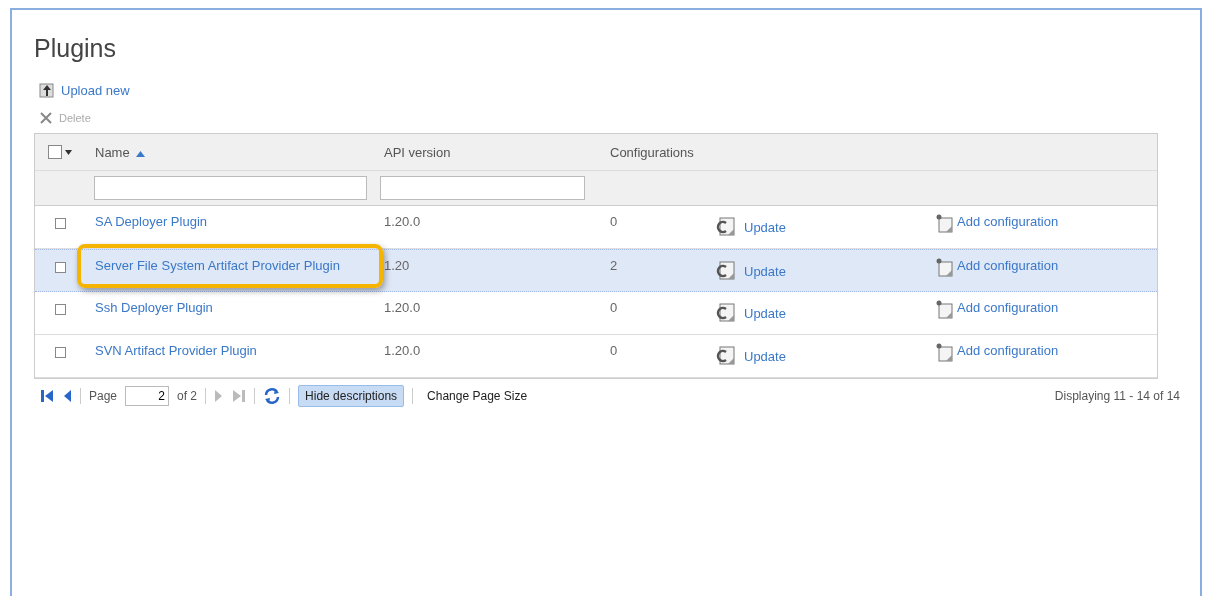  Describe the element at coordinates (46, 118) in the screenshot. I see `close-icon` at that location.